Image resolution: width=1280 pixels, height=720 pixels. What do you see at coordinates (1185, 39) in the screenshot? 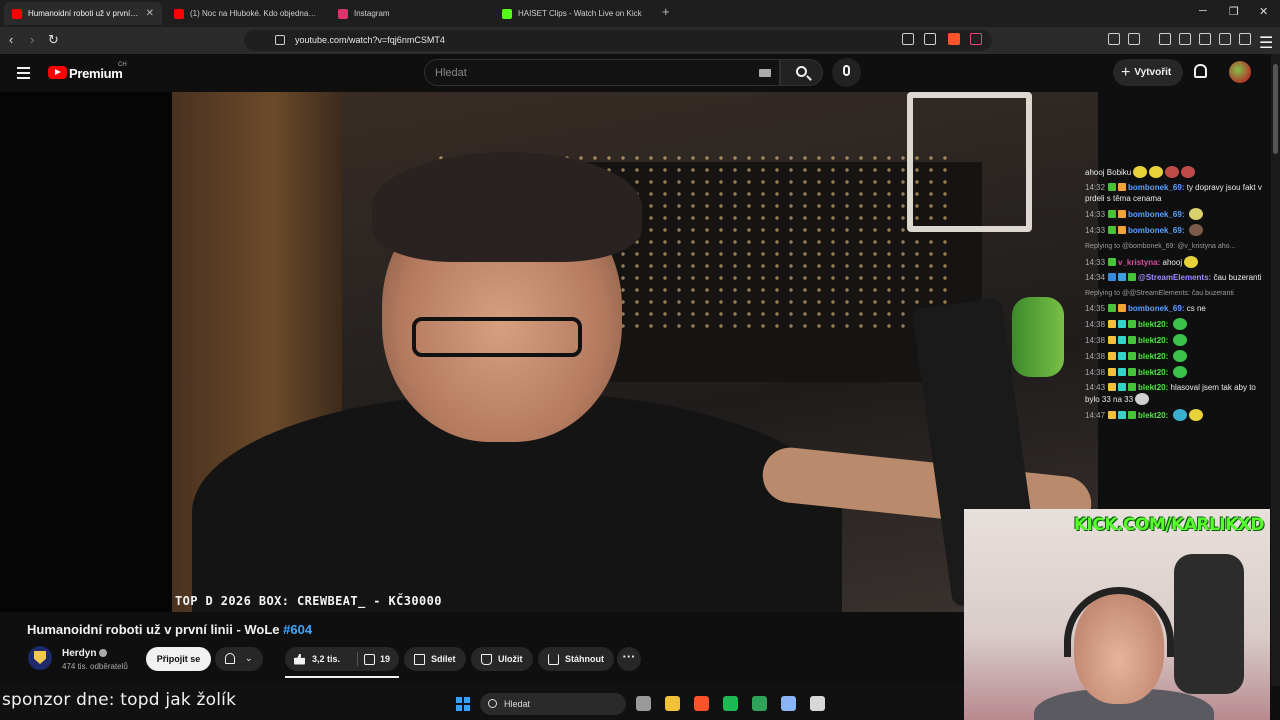
I see `sidebar-icon` at bounding box center [1185, 39].